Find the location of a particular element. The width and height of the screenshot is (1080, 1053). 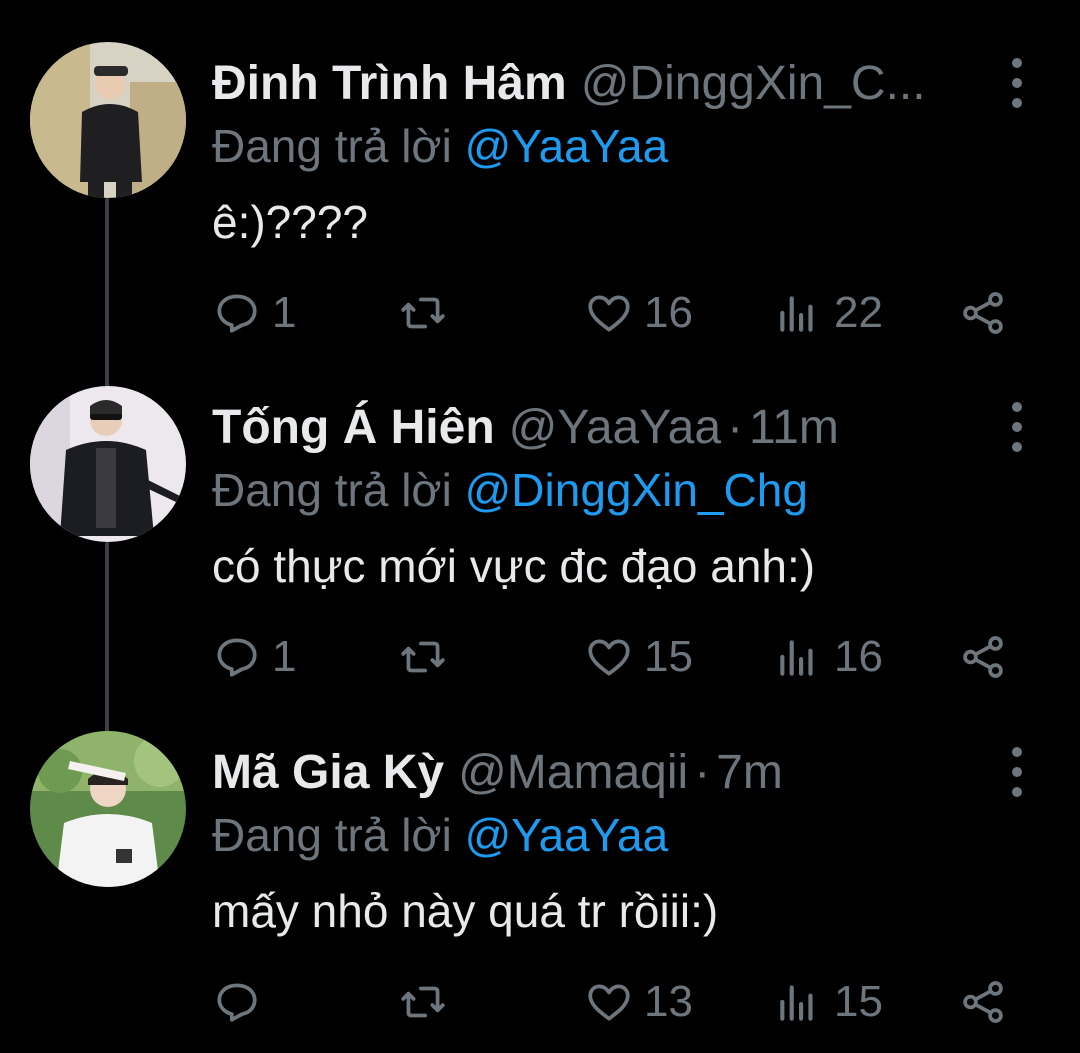

tweet-header: Mã Gia Kỳ @Mamaqii · 7m is located at coordinates (601, 773).